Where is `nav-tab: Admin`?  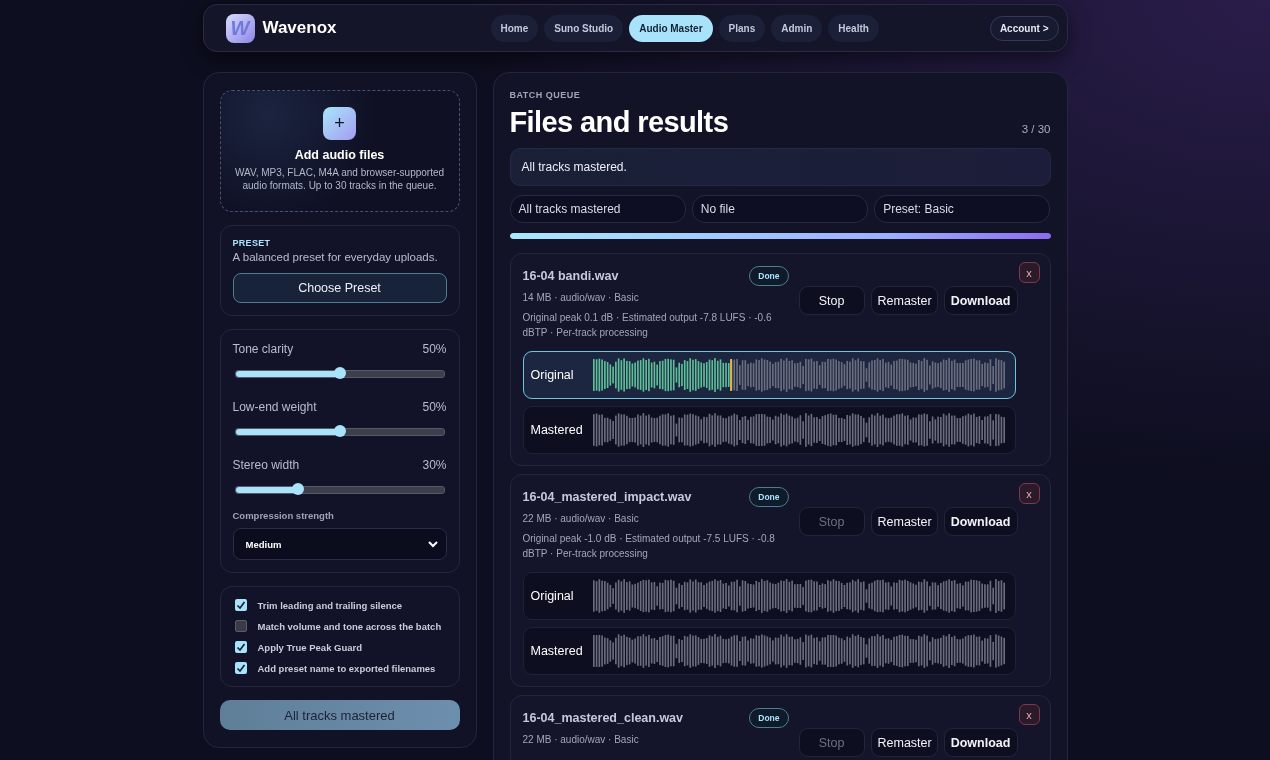 nav-tab: Admin is located at coordinates (797, 28).